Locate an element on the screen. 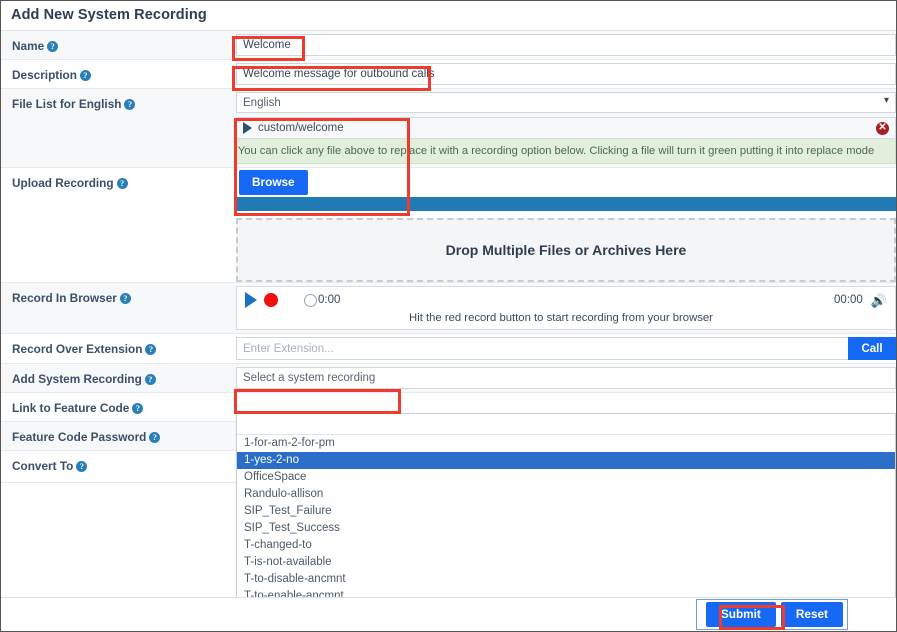  extension-input-group: Call is located at coordinates (566, 348).